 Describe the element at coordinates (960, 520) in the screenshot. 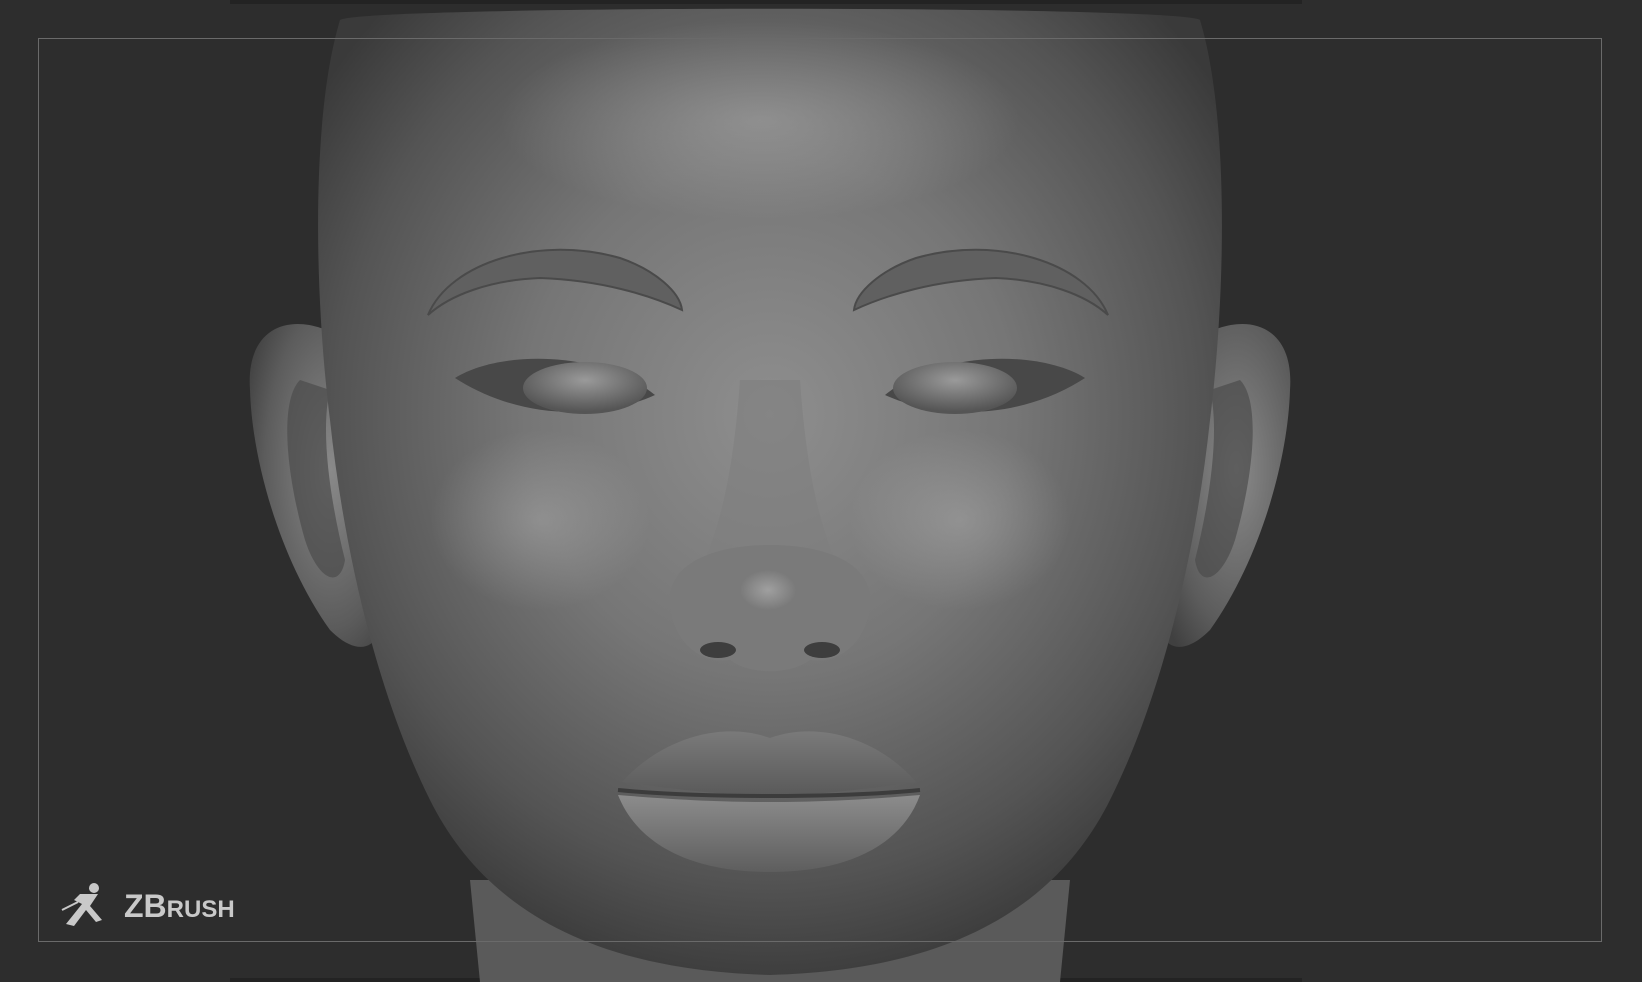

I see `right-cheek-highlight` at that location.